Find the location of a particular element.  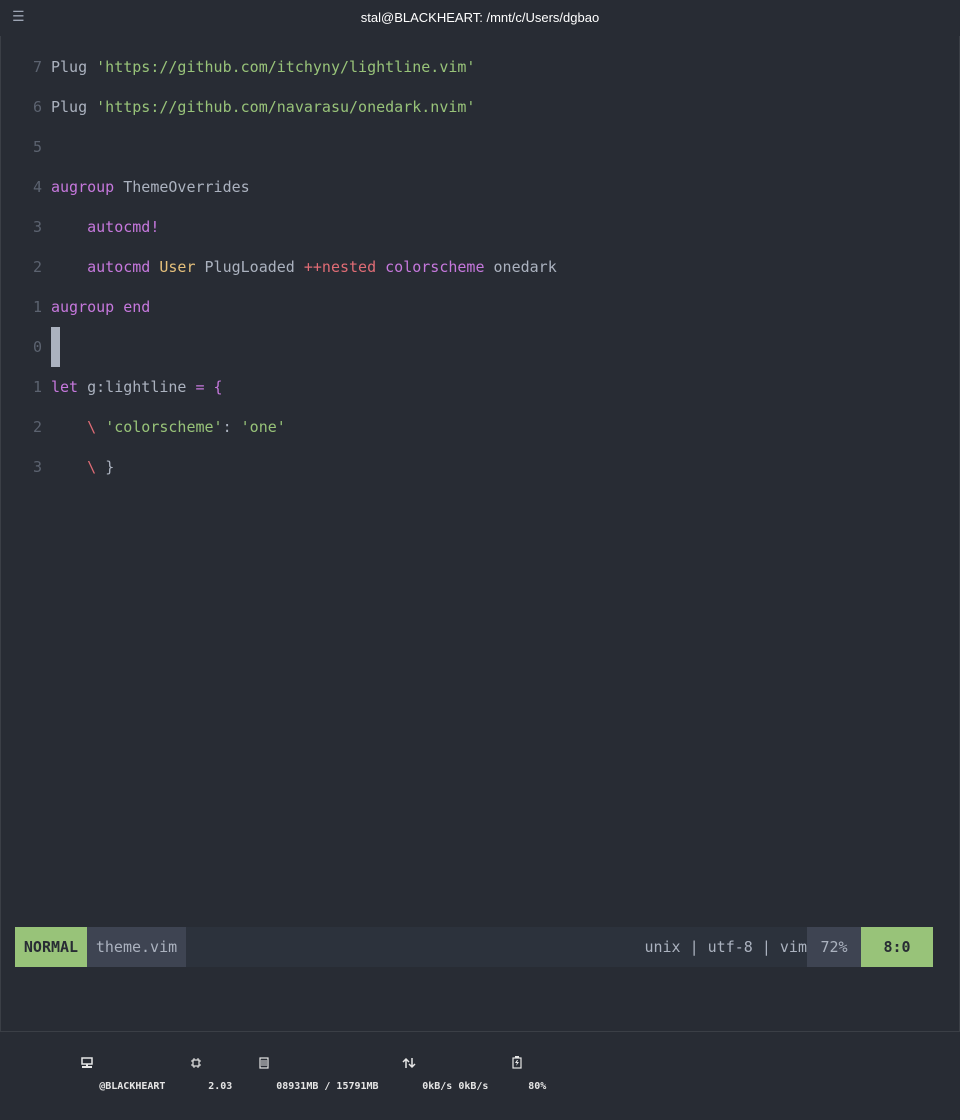

line-content: \ 'colorscheme': 'one' is located at coordinates (168, 427).